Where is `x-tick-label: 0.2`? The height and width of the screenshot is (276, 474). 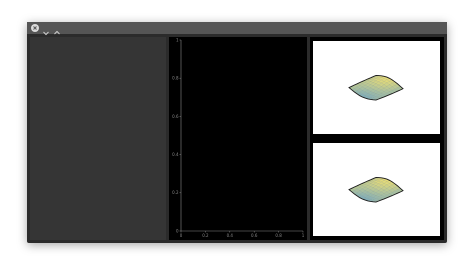 x-tick-label: 0.2 is located at coordinates (205, 235).